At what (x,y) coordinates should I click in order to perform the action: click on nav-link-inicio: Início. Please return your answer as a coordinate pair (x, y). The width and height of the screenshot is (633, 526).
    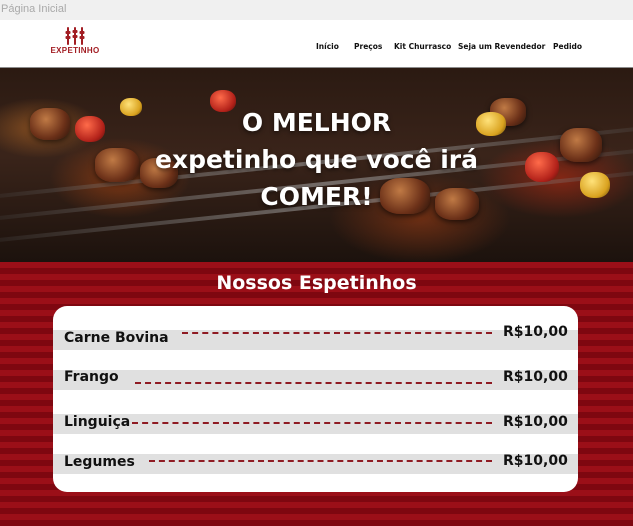
    Looking at the image, I should click on (327, 46).